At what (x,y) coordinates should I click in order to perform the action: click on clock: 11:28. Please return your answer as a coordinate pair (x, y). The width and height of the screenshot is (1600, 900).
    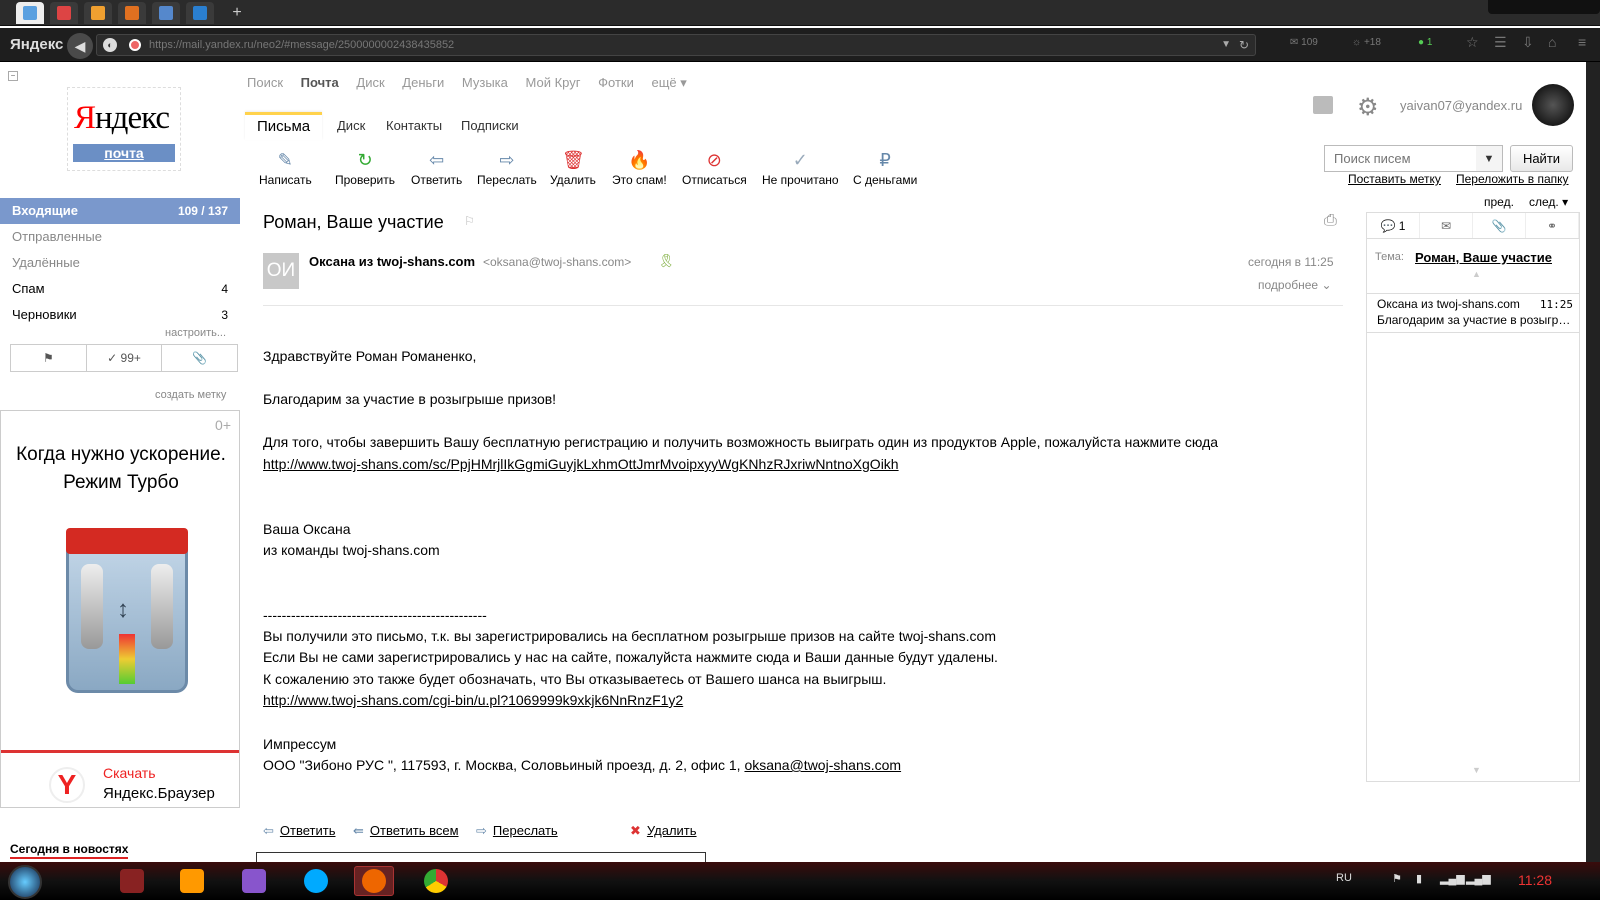
    Looking at the image, I should click on (1535, 880).